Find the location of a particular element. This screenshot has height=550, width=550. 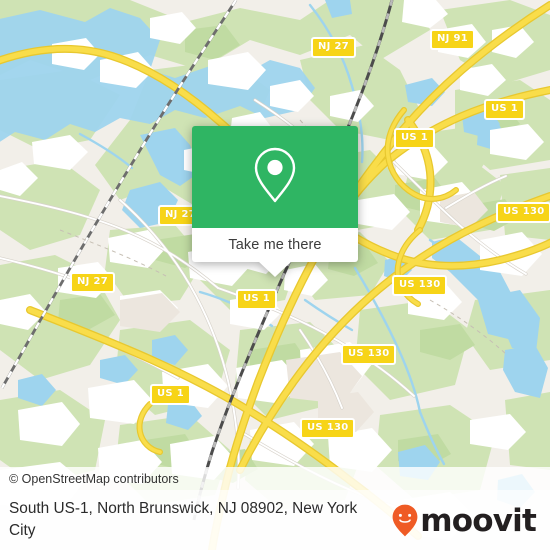

road-shield: NJ 91 is located at coordinates (452, 39).